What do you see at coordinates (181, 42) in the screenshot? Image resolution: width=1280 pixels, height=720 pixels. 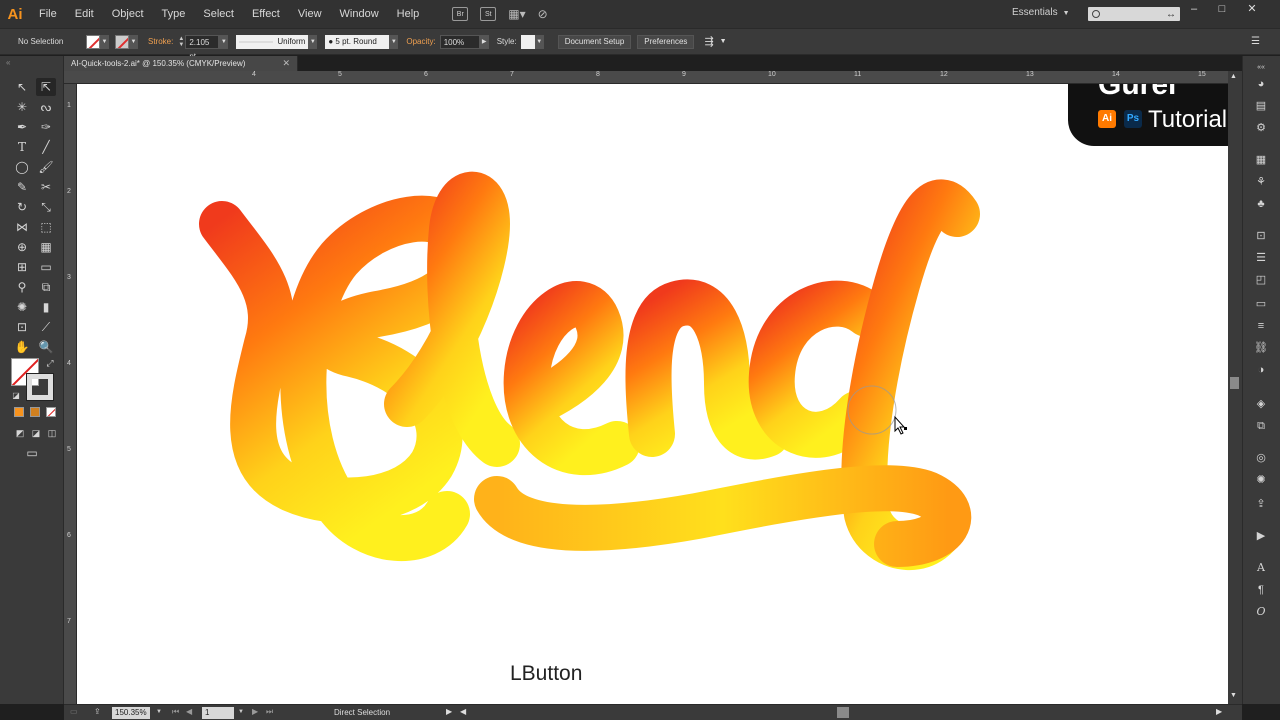 I see `stroke-spinner: ▲ ▼` at bounding box center [181, 42].